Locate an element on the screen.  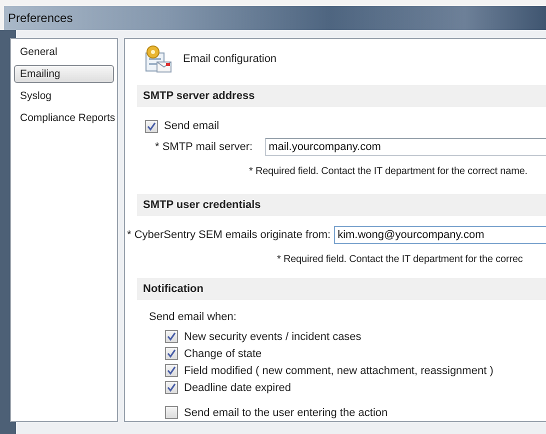
checkbox-label: Deadline date expired is located at coordinates (238, 388).